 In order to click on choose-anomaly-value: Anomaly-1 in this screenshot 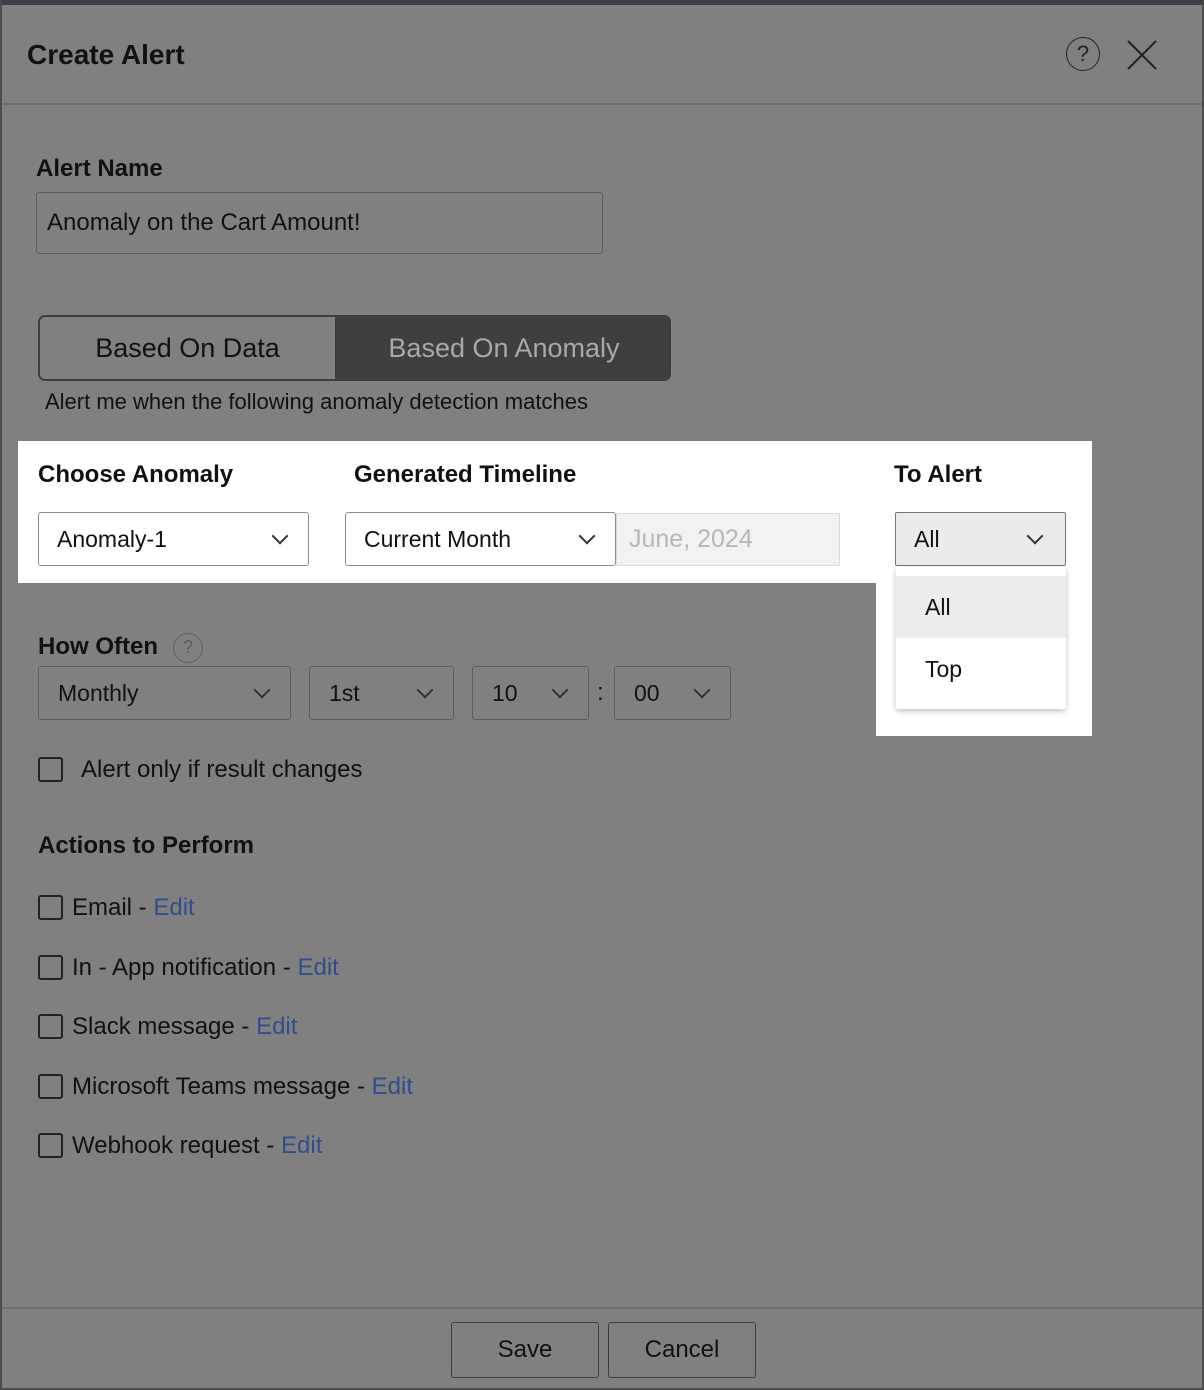, I will do `click(112, 538)`.